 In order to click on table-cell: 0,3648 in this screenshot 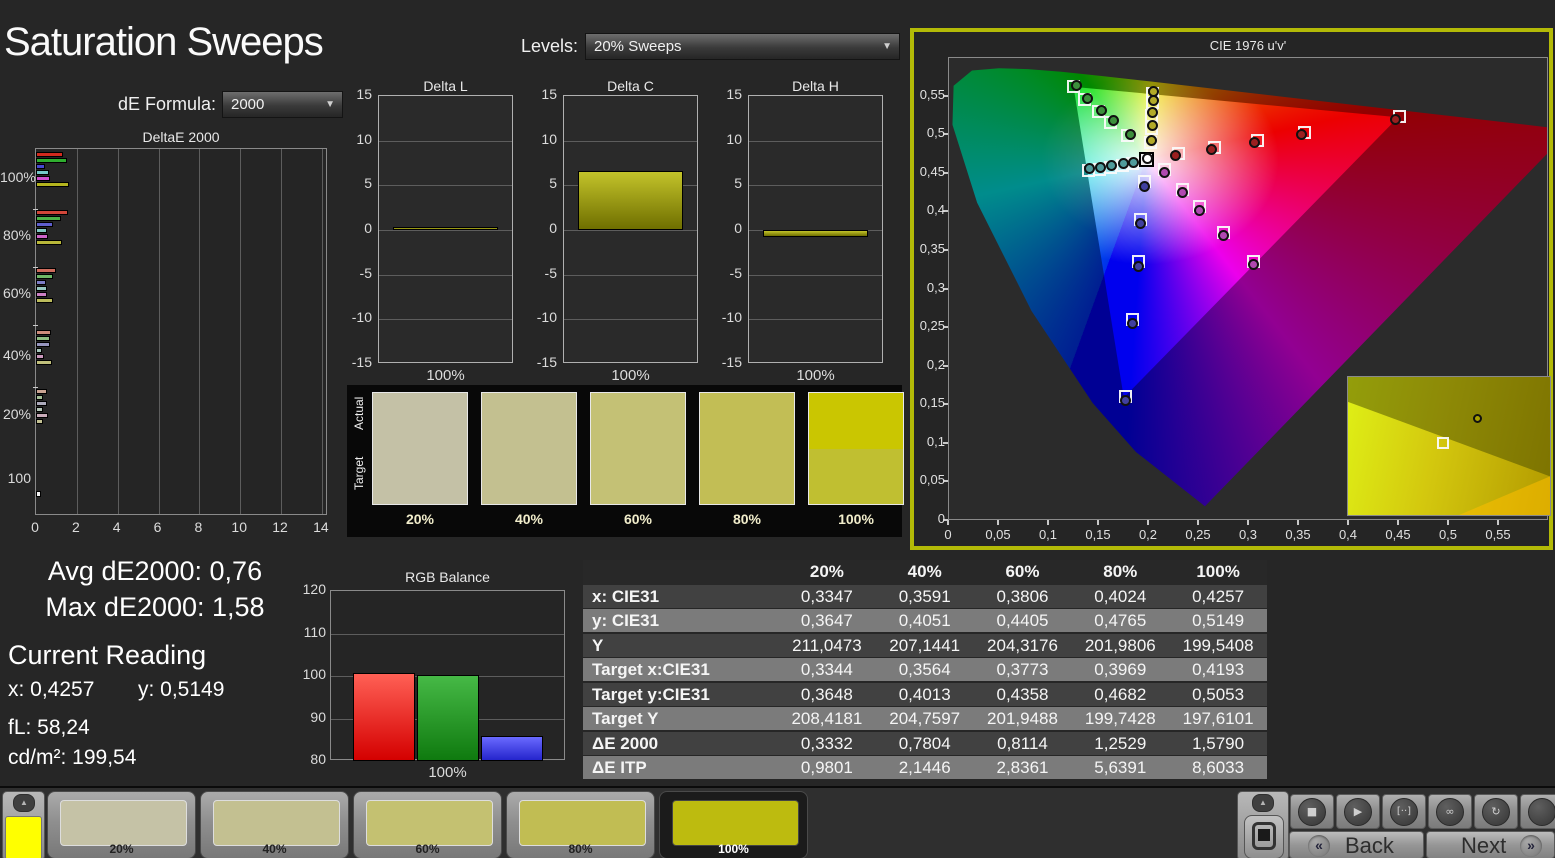, I will do `click(826, 694)`.